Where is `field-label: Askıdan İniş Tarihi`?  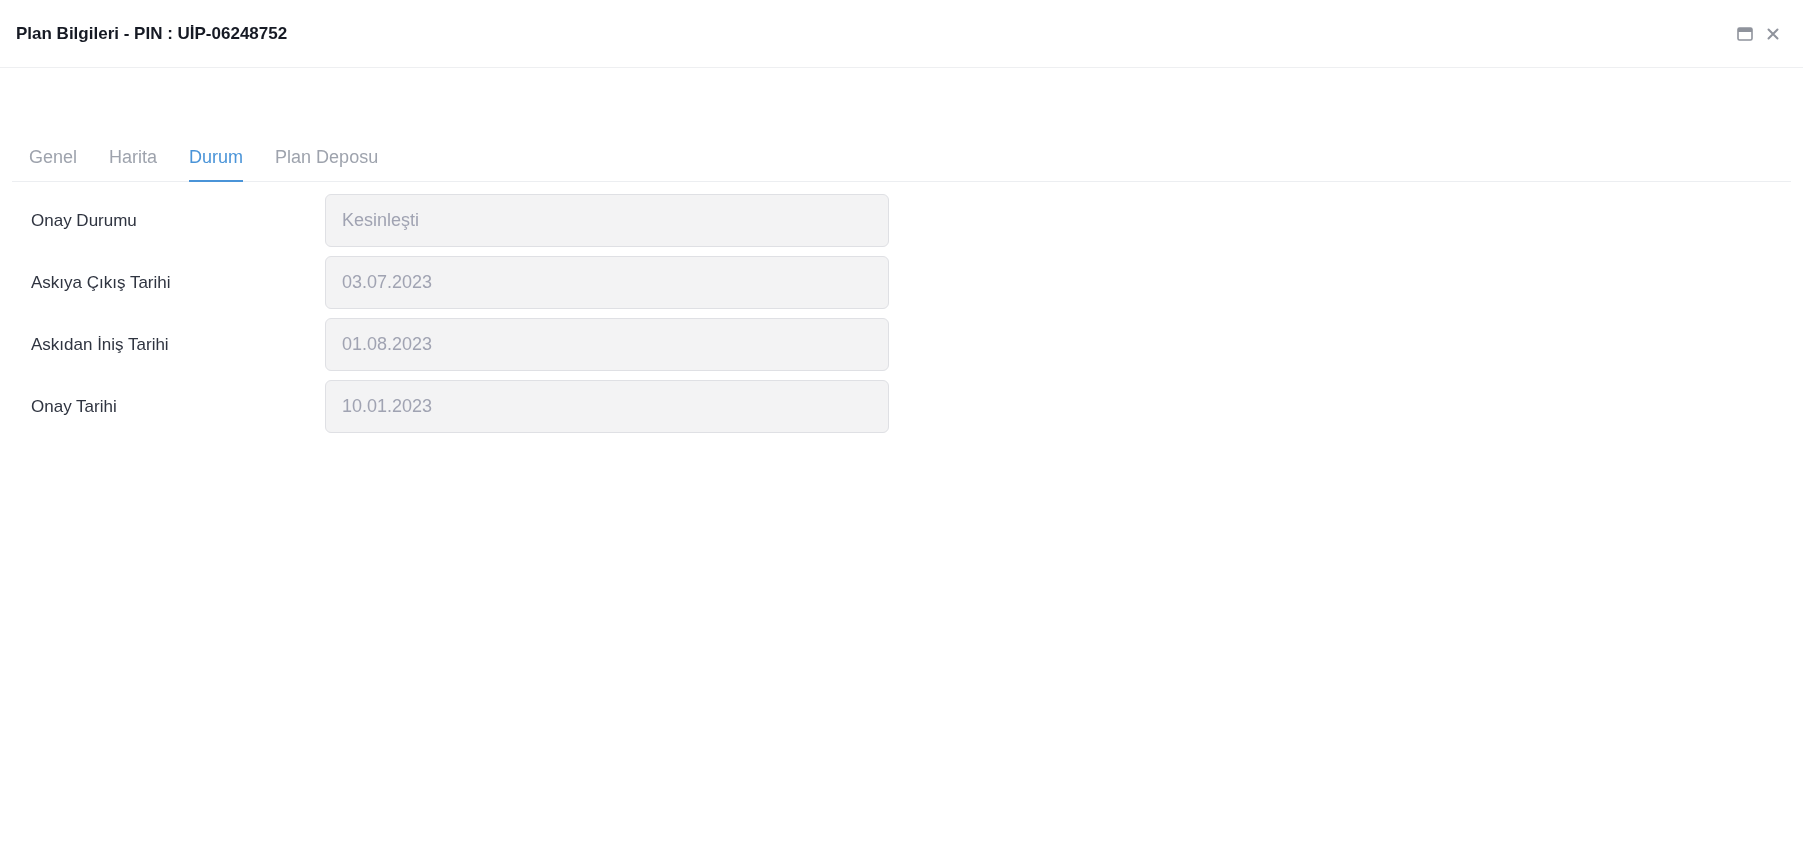
field-label: Askıdan İniş Tarihi is located at coordinates (100, 344).